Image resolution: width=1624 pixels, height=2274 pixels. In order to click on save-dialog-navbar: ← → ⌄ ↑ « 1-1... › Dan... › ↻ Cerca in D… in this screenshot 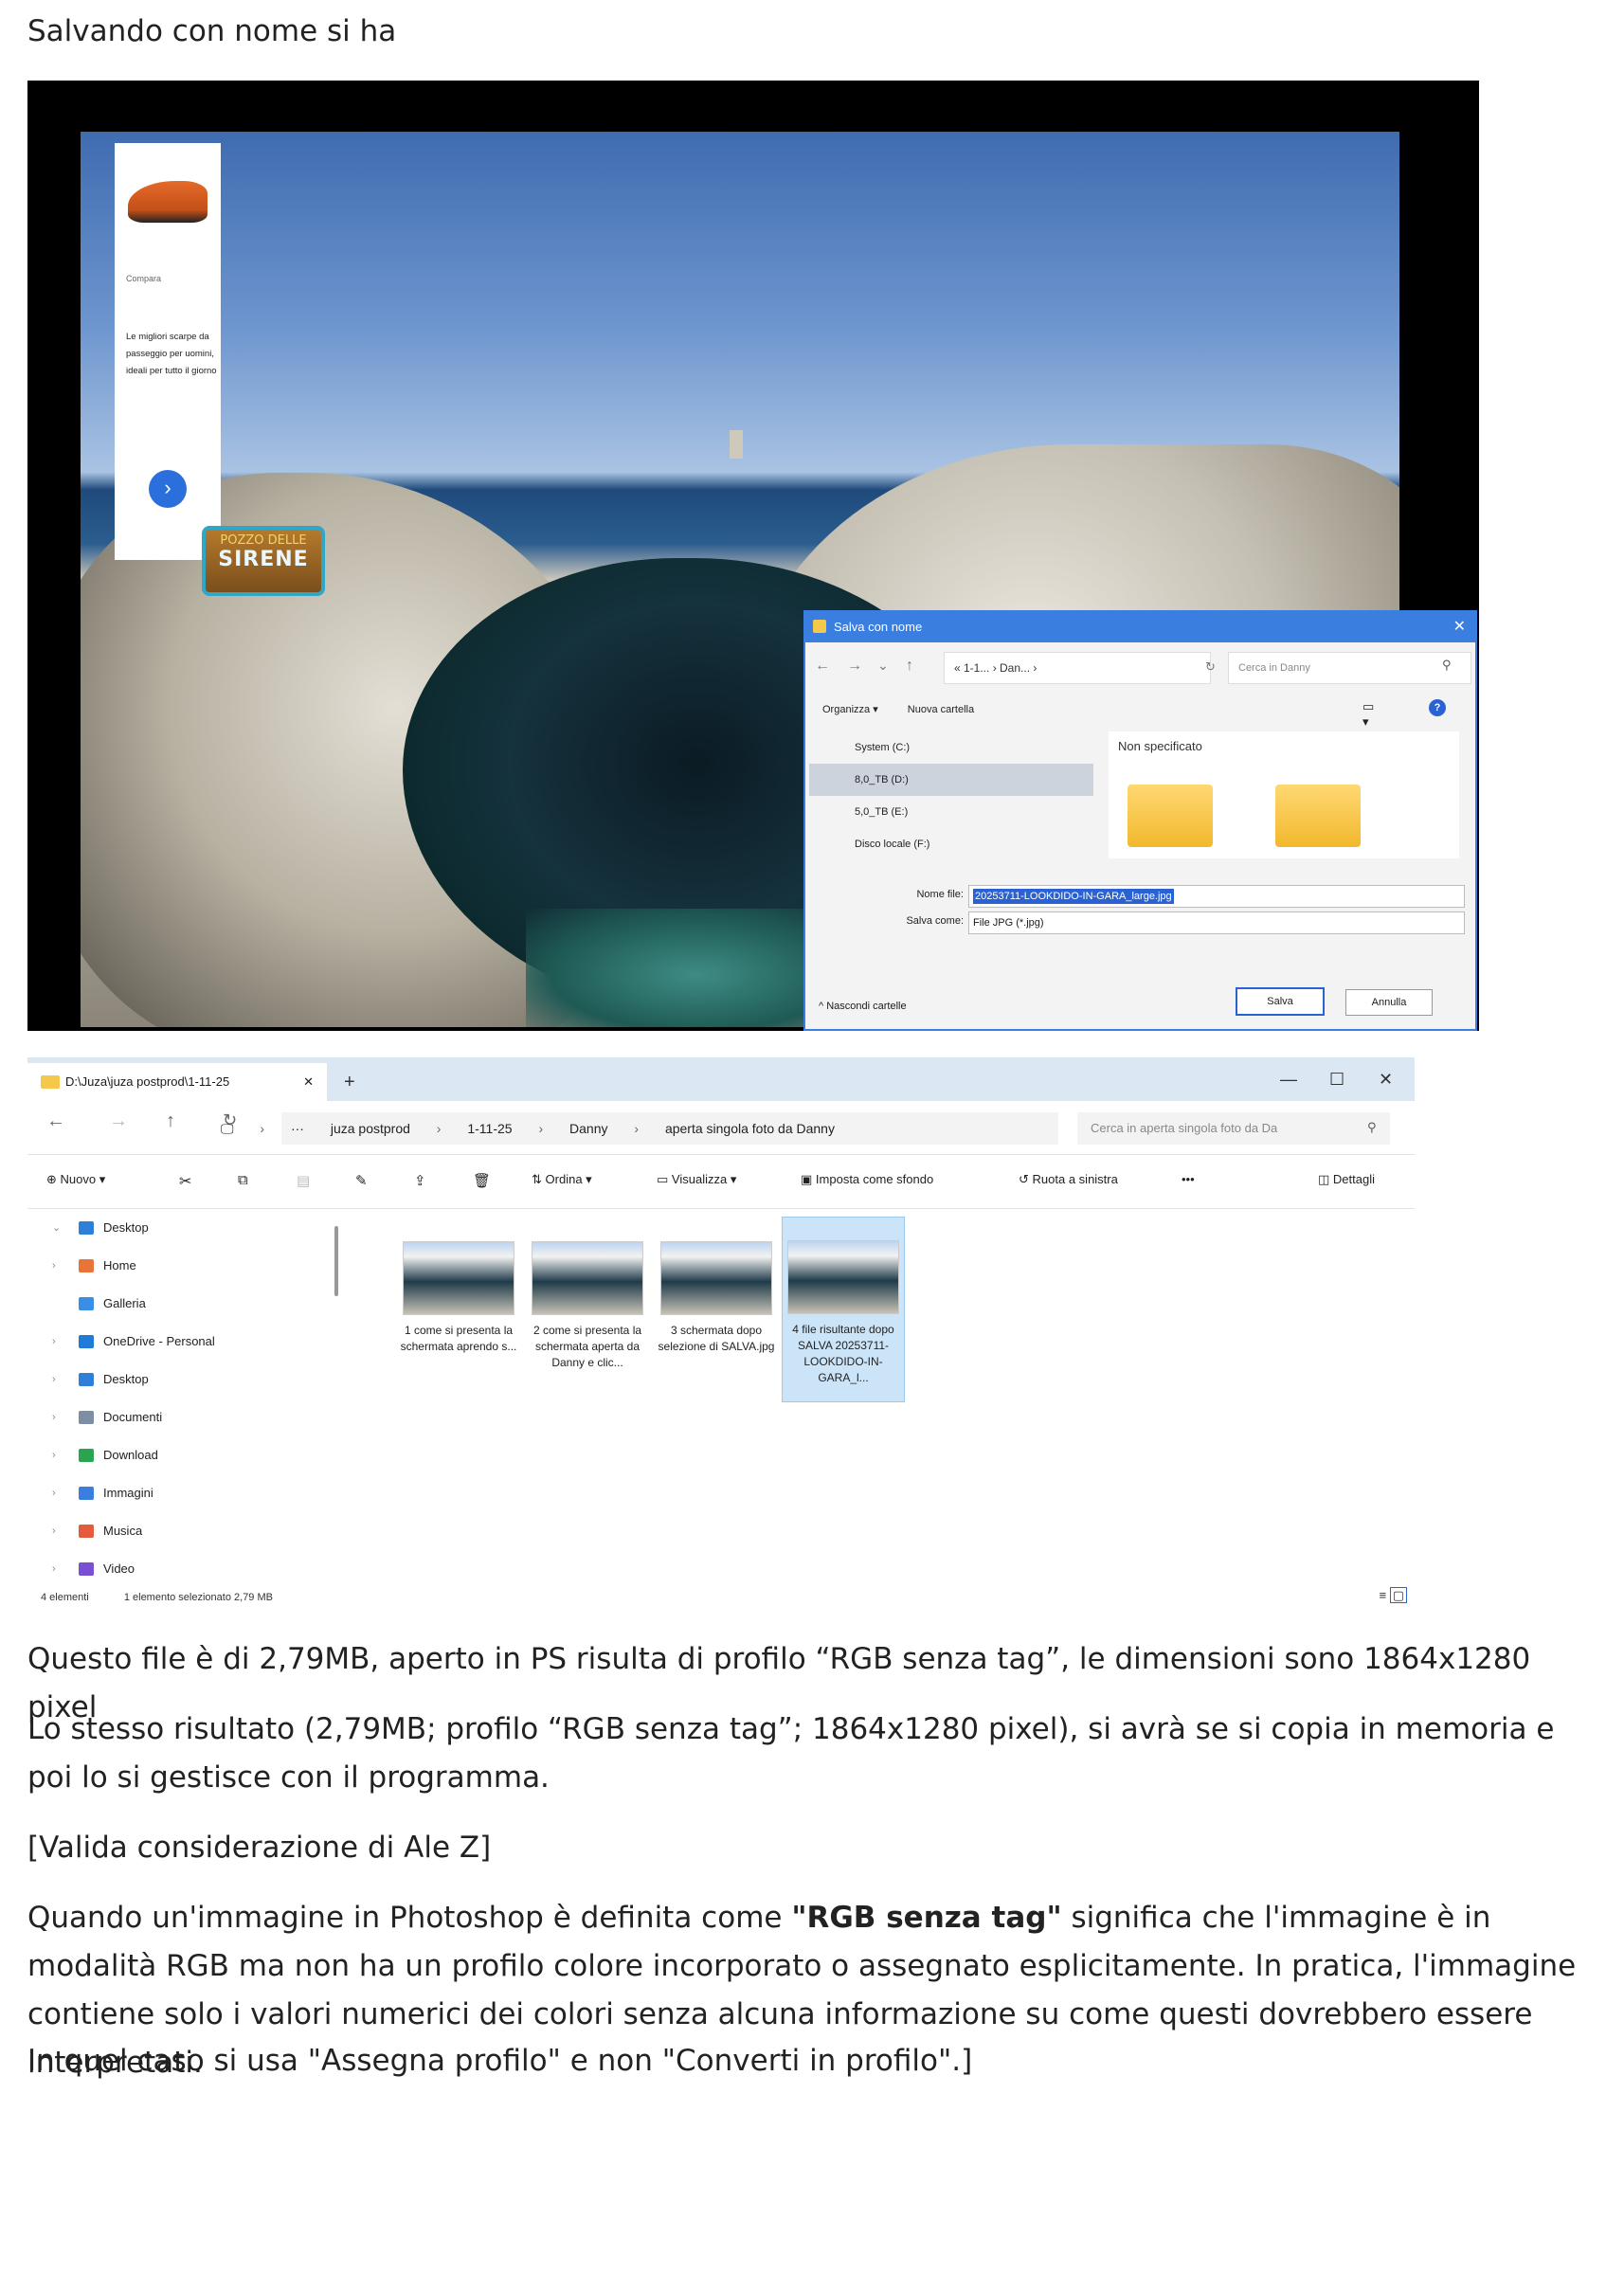, I will do `click(1143, 668)`.